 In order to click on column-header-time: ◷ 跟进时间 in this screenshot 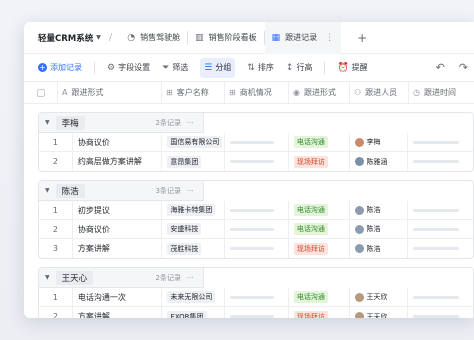, I will do `click(441, 93)`.